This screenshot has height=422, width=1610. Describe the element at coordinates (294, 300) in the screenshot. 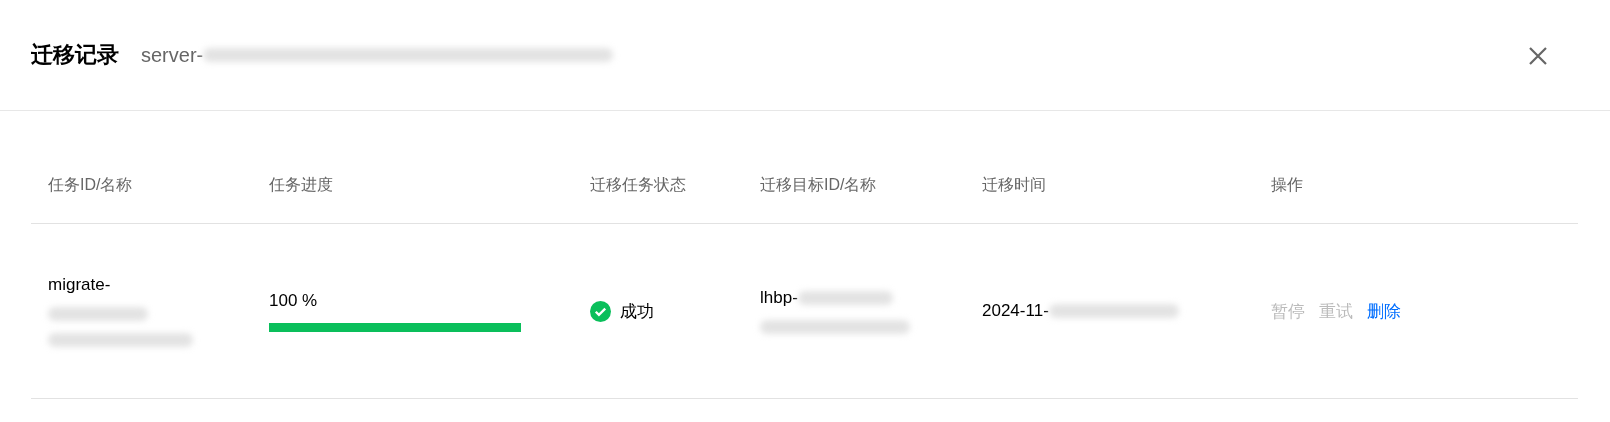

I see `progress-value: 100 %` at that location.